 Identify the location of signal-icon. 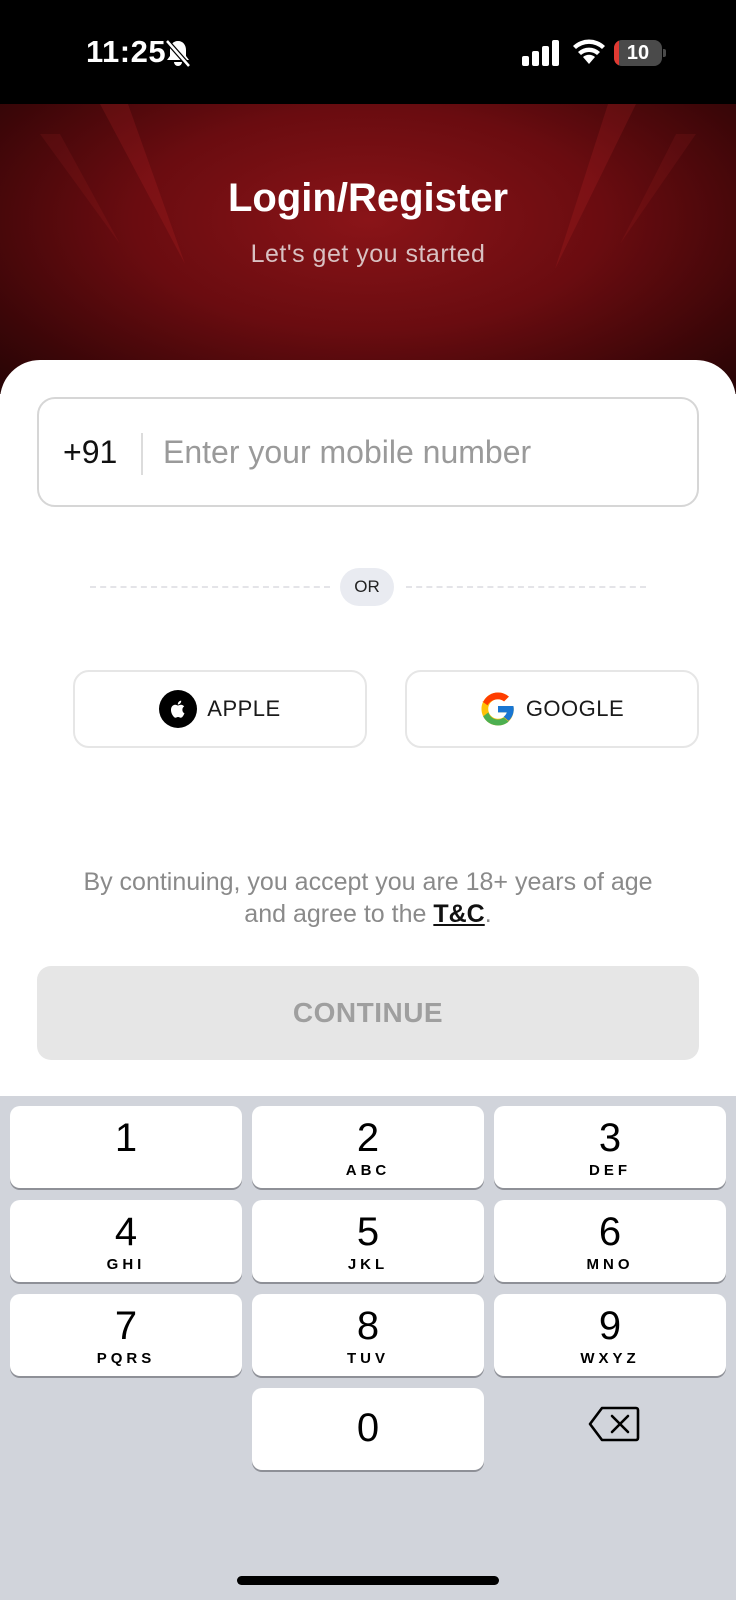
(540, 53).